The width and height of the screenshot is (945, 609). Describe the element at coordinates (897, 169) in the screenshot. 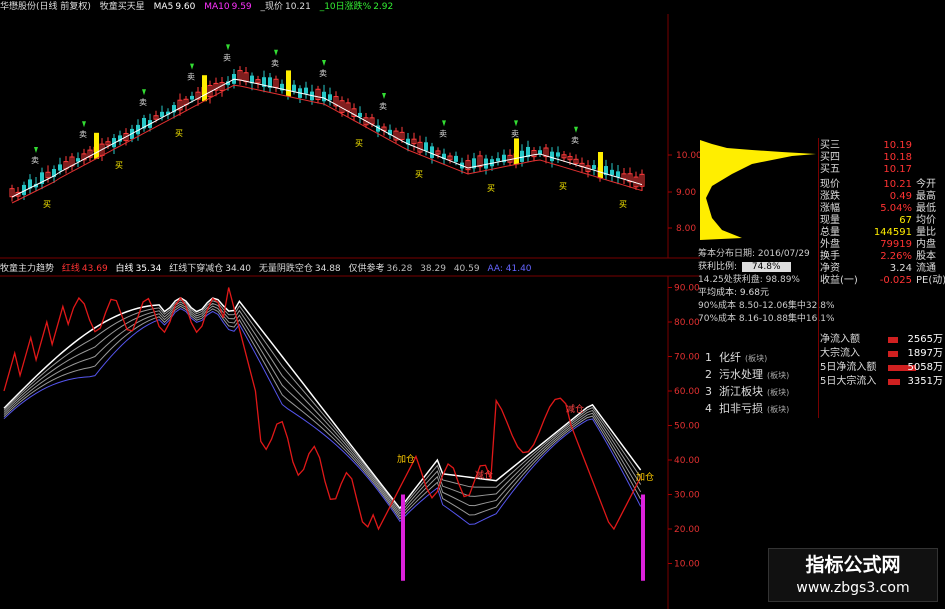

I see `quote-value: 10.17` at that location.